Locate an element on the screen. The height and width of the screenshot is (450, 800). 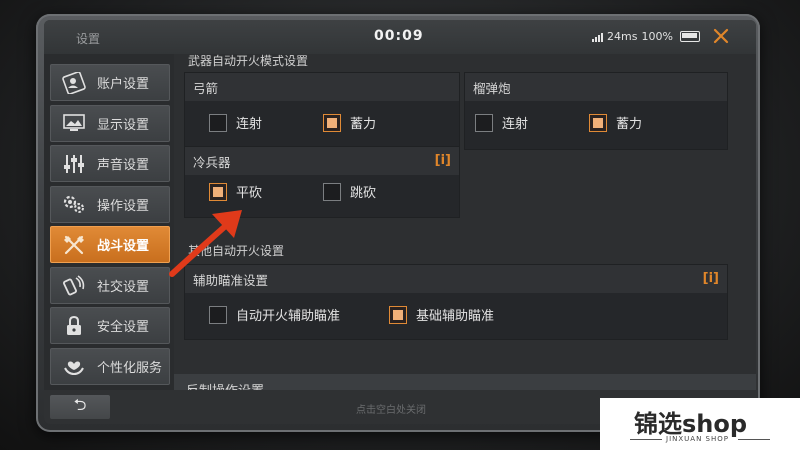
status-bar: 24ms 100% is located at coordinates (646, 36).